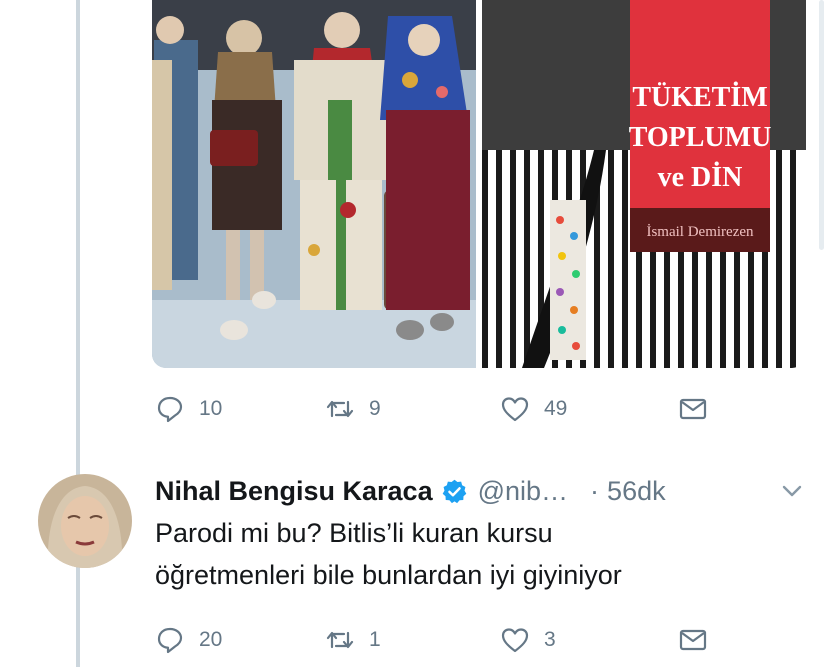 Image resolution: width=828 pixels, height=667 pixels. I want to click on book-author: İsmail Demirezen, so click(700, 232).